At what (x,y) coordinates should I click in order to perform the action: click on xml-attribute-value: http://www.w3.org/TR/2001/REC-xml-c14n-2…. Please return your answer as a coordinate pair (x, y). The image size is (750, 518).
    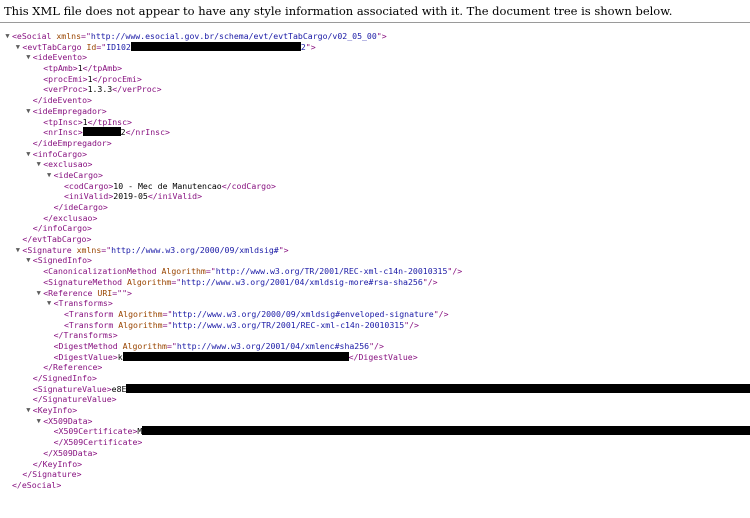
    Looking at the image, I should click on (288, 324).